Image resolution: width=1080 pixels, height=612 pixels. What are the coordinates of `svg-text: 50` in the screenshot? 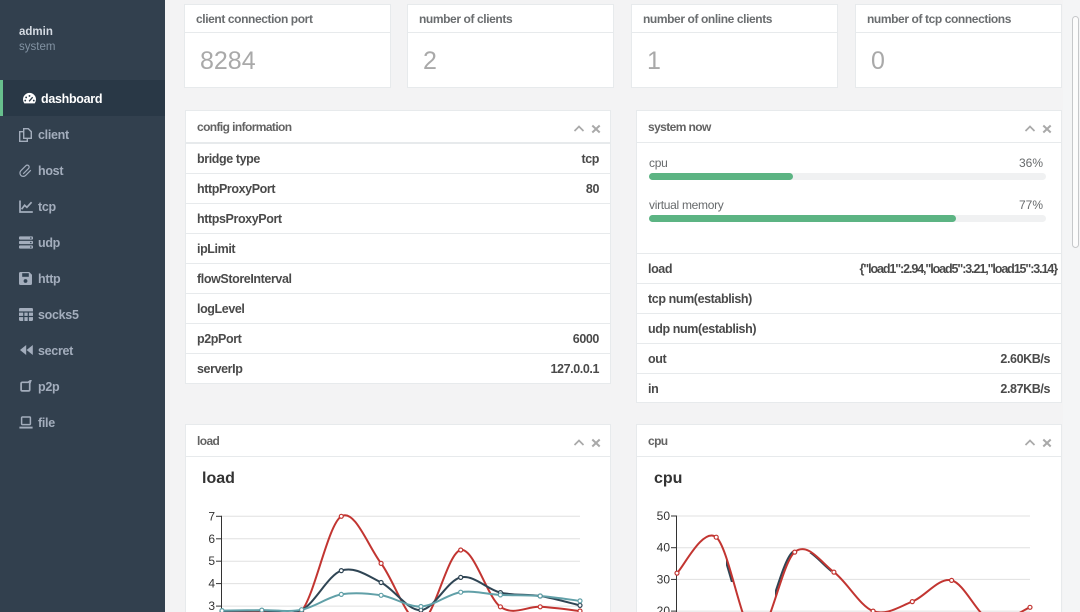 It's located at (664, 516).